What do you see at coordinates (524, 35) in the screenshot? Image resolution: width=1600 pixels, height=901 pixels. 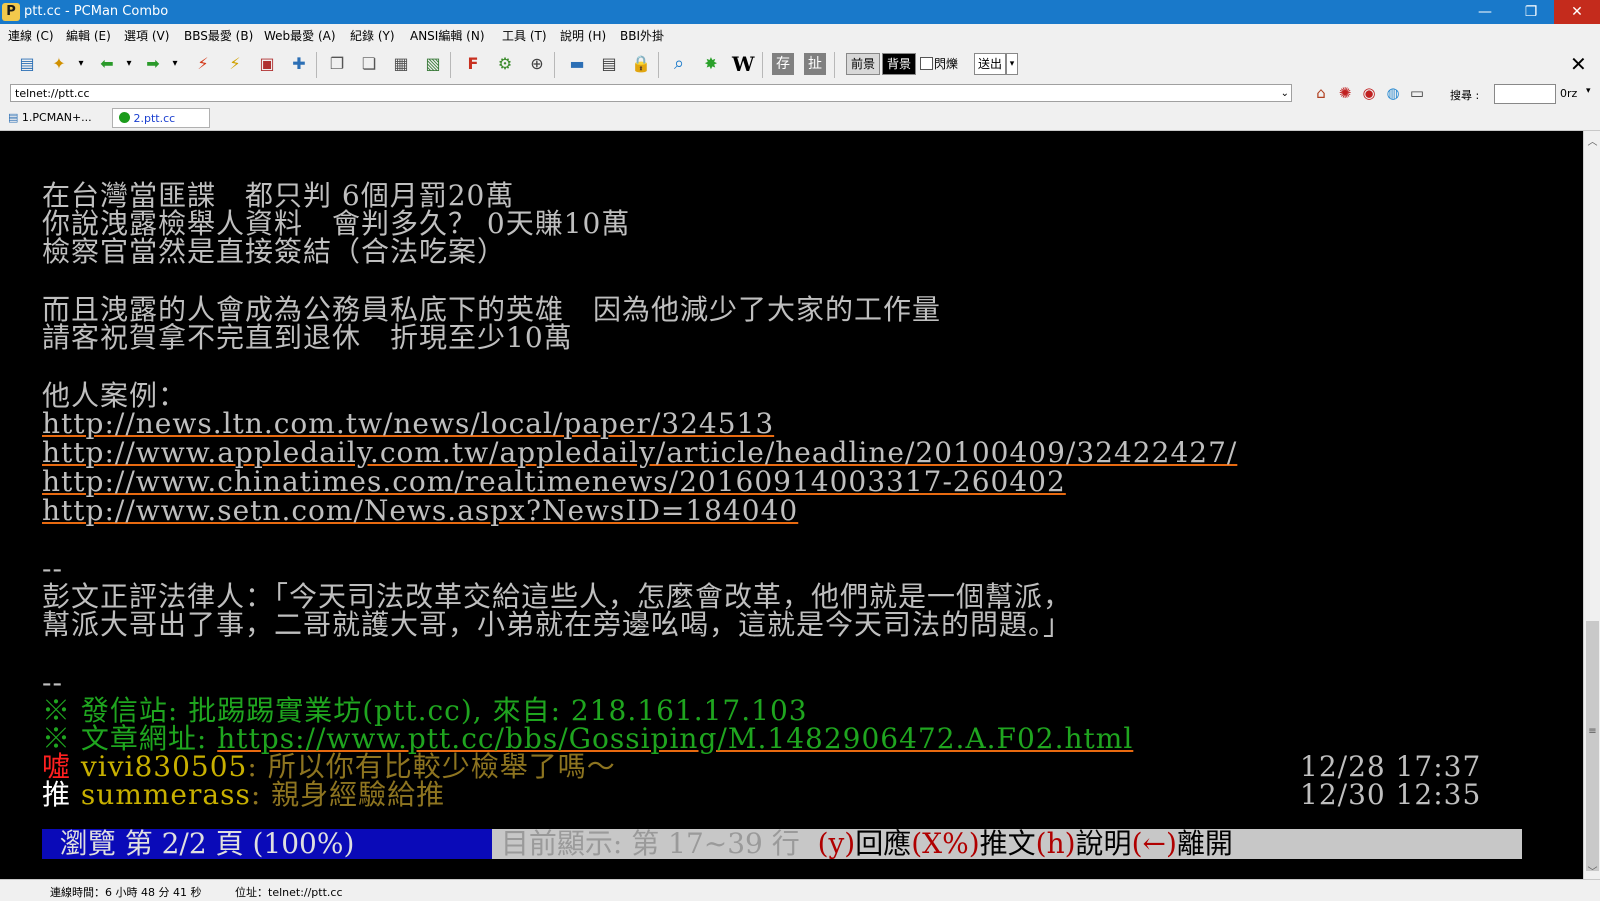 I see `menu-tools: 工具 (T)` at bounding box center [524, 35].